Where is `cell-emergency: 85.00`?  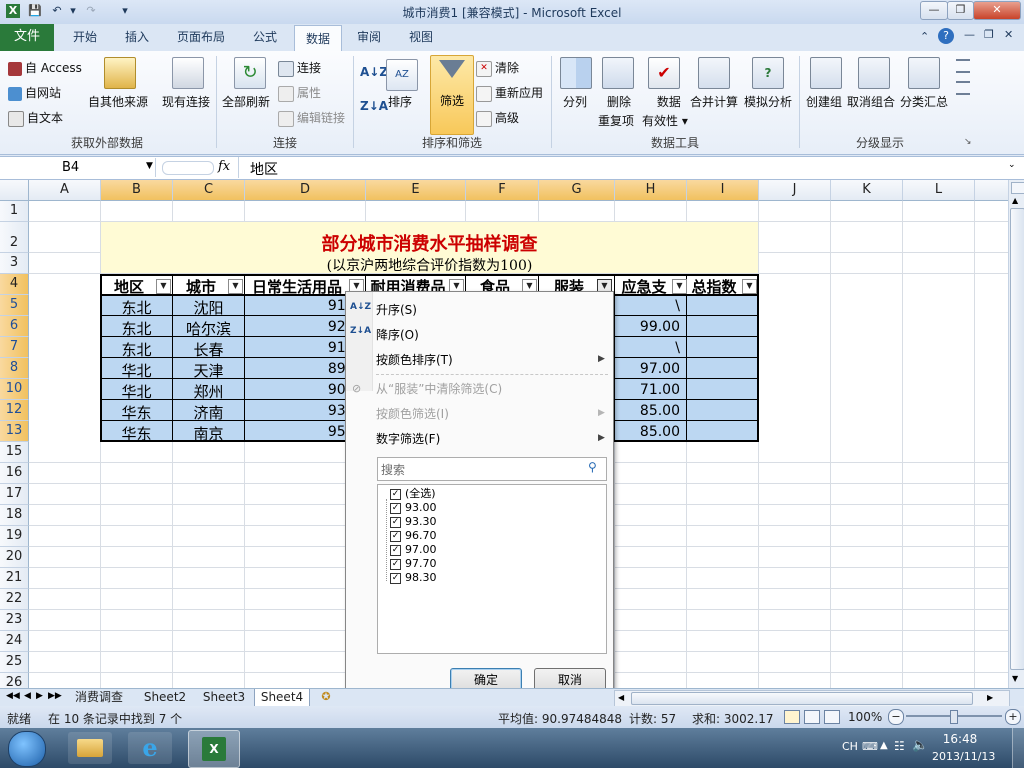 cell-emergency: 85.00 is located at coordinates (650, 411).